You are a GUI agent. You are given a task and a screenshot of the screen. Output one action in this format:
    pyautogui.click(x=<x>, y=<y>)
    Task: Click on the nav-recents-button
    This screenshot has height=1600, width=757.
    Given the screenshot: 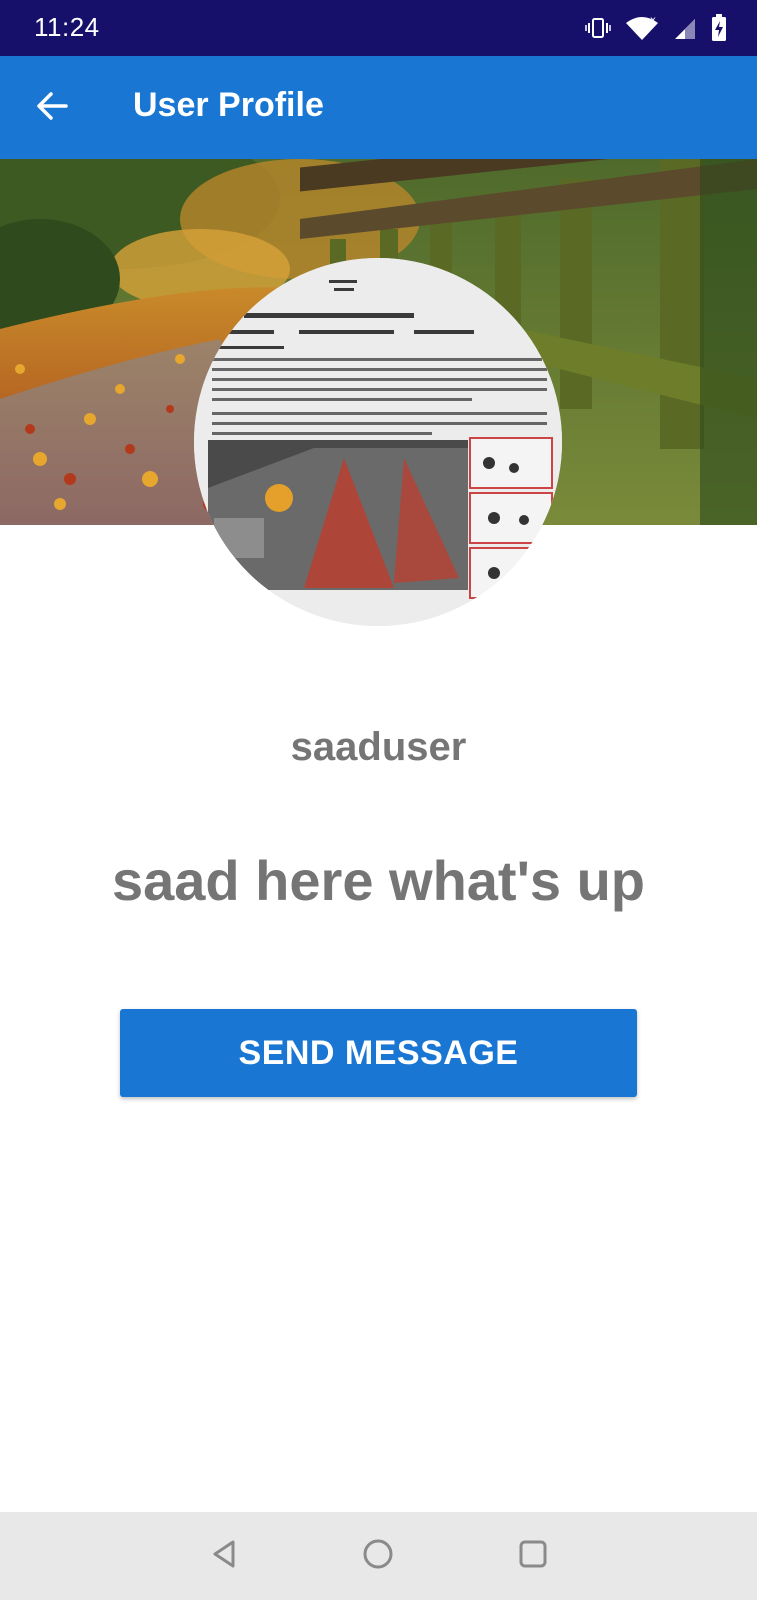 What is the action you would take?
    pyautogui.click(x=533, y=1556)
    